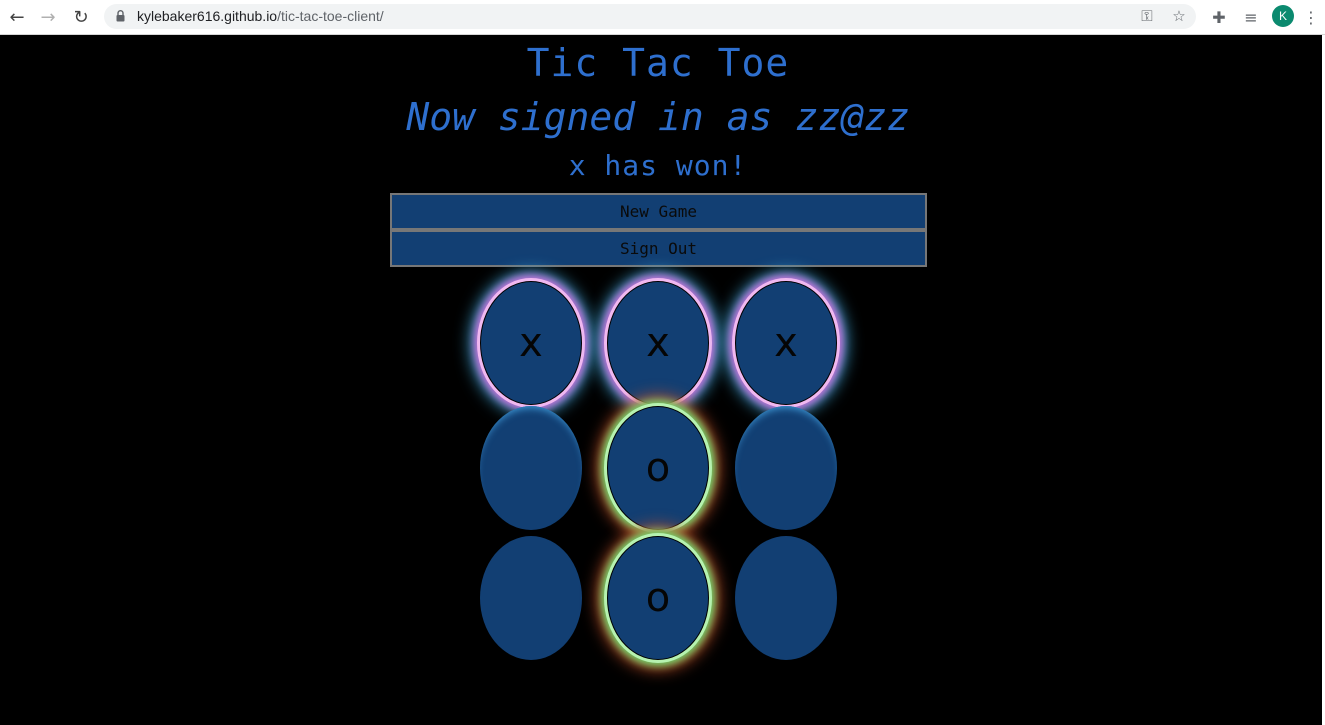 The width and height of the screenshot is (1325, 725). Describe the element at coordinates (1179, 16) in the screenshot. I see `star-icon: ☆` at that location.